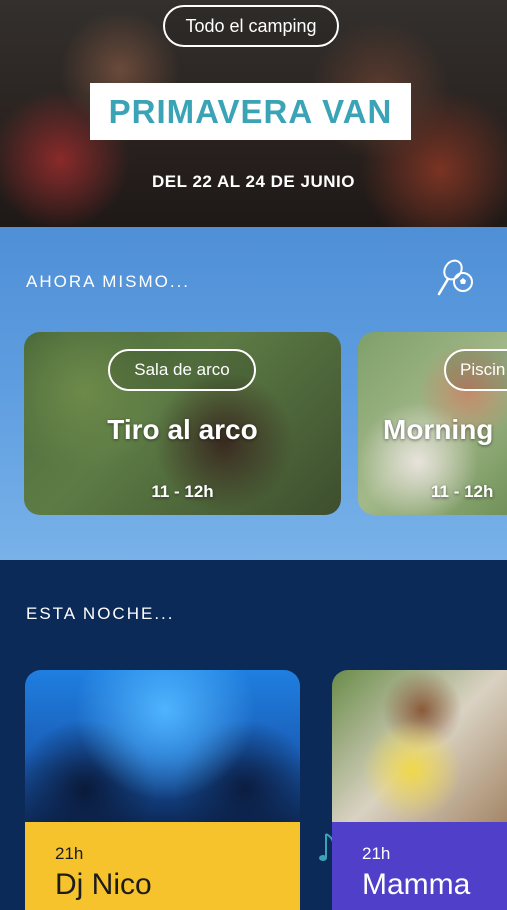 The width and height of the screenshot is (507, 910). What do you see at coordinates (475, 370) in the screenshot?
I see `activity-location-chip: Piscin` at bounding box center [475, 370].